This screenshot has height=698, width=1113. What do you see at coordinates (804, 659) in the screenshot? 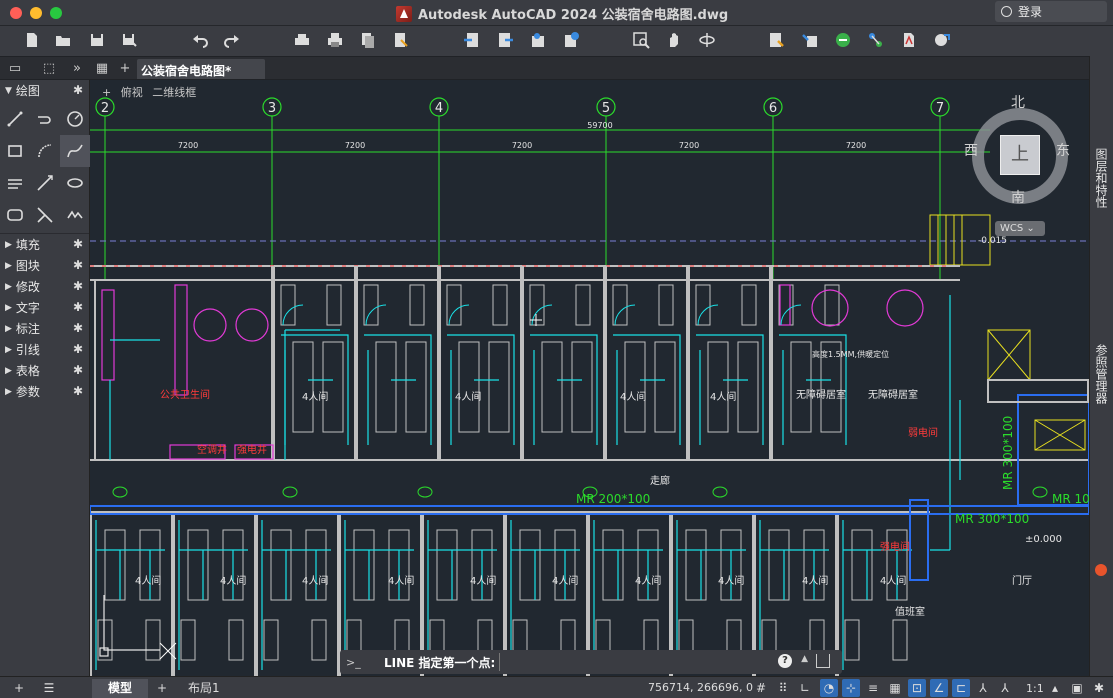
I see `chevron-up-icon: ▲` at bounding box center [804, 659].